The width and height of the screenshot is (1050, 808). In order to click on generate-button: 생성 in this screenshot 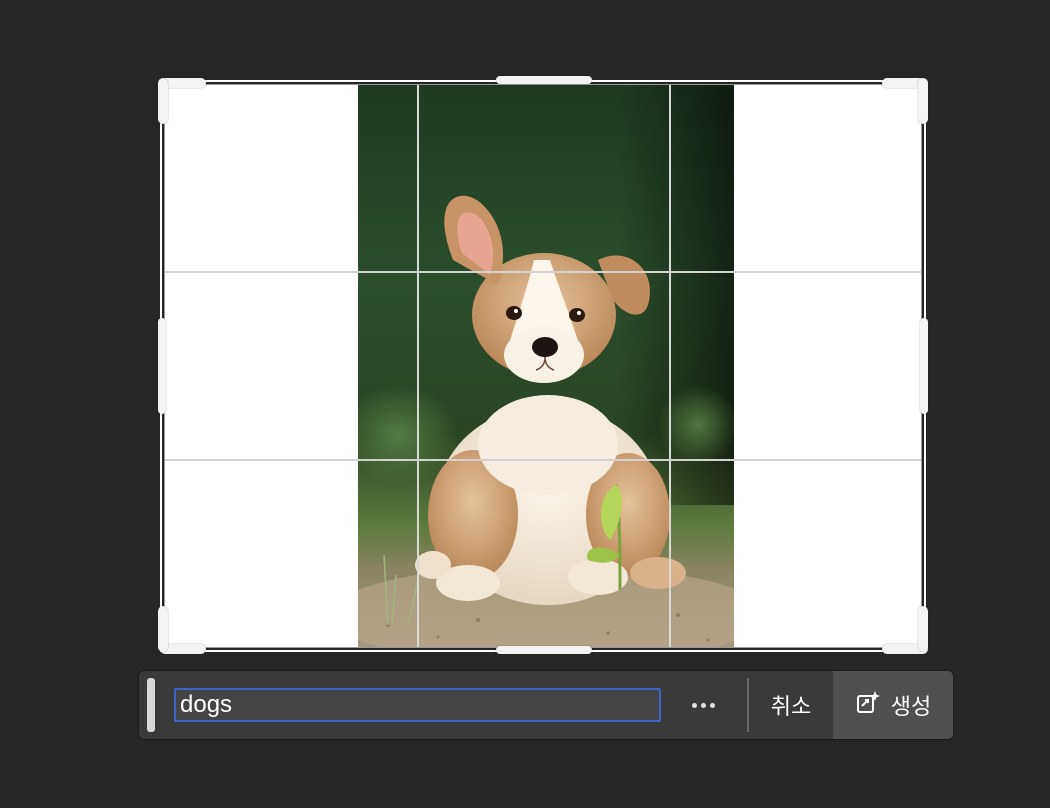, I will do `click(893, 705)`.